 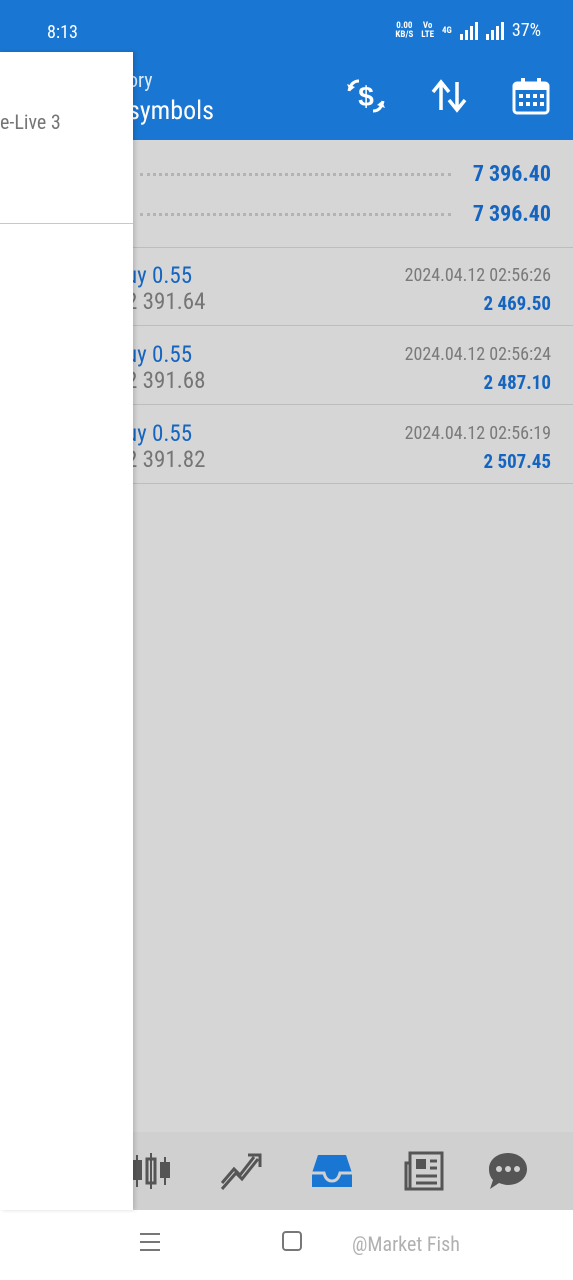 What do you see at coordinates (526, 30) in the screenshot?
I see `battery-level: 37%` at bounding box center [526, 30].